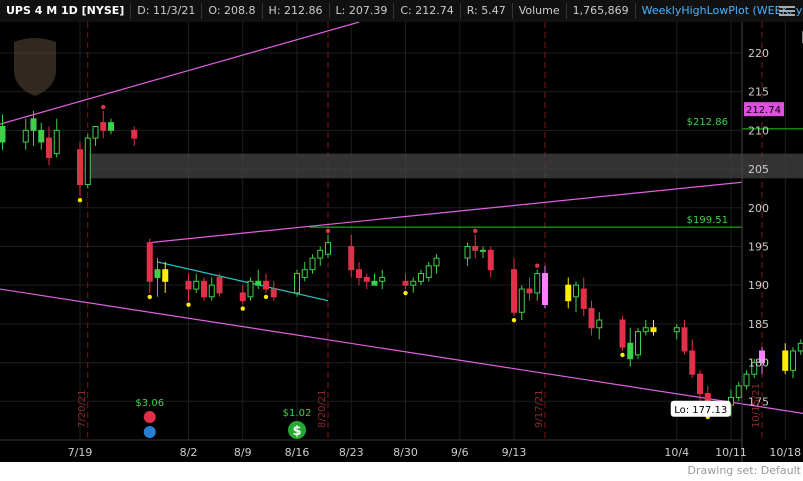 The image size is (803, 481). What do you see at coordinates (297, 452) in the screenshot?
I see `x-tick-label: 8/16` at bounding box center [297, 452].